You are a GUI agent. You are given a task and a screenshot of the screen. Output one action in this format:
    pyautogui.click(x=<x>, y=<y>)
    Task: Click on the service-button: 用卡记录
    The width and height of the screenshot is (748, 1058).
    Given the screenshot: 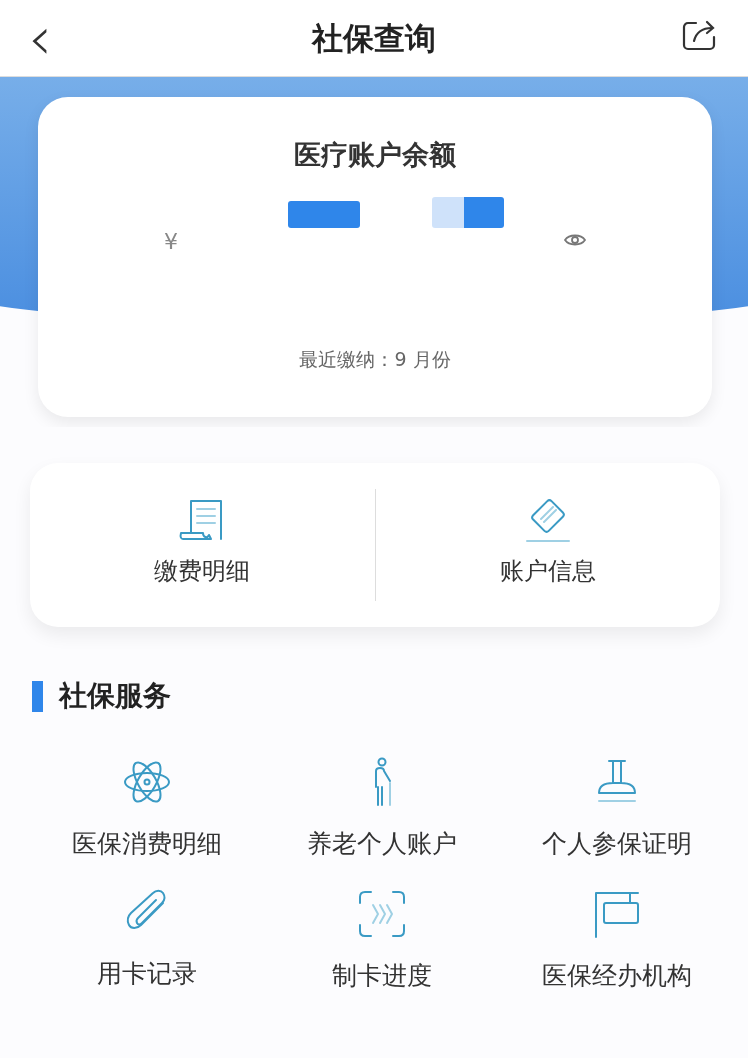 What is the action you would take?
    pyautogui.click(x=147, y=941)
    